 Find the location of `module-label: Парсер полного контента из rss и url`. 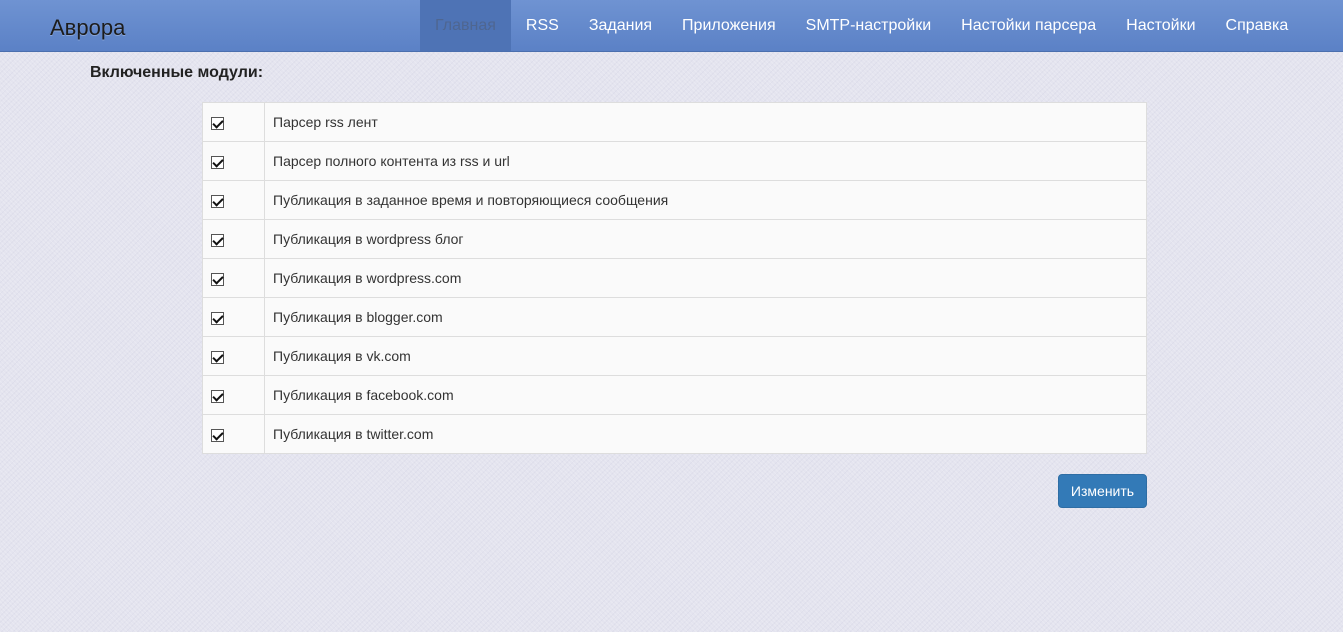

module-label: Парсер полного контента из rss и url is located at coordinates (705, 161).